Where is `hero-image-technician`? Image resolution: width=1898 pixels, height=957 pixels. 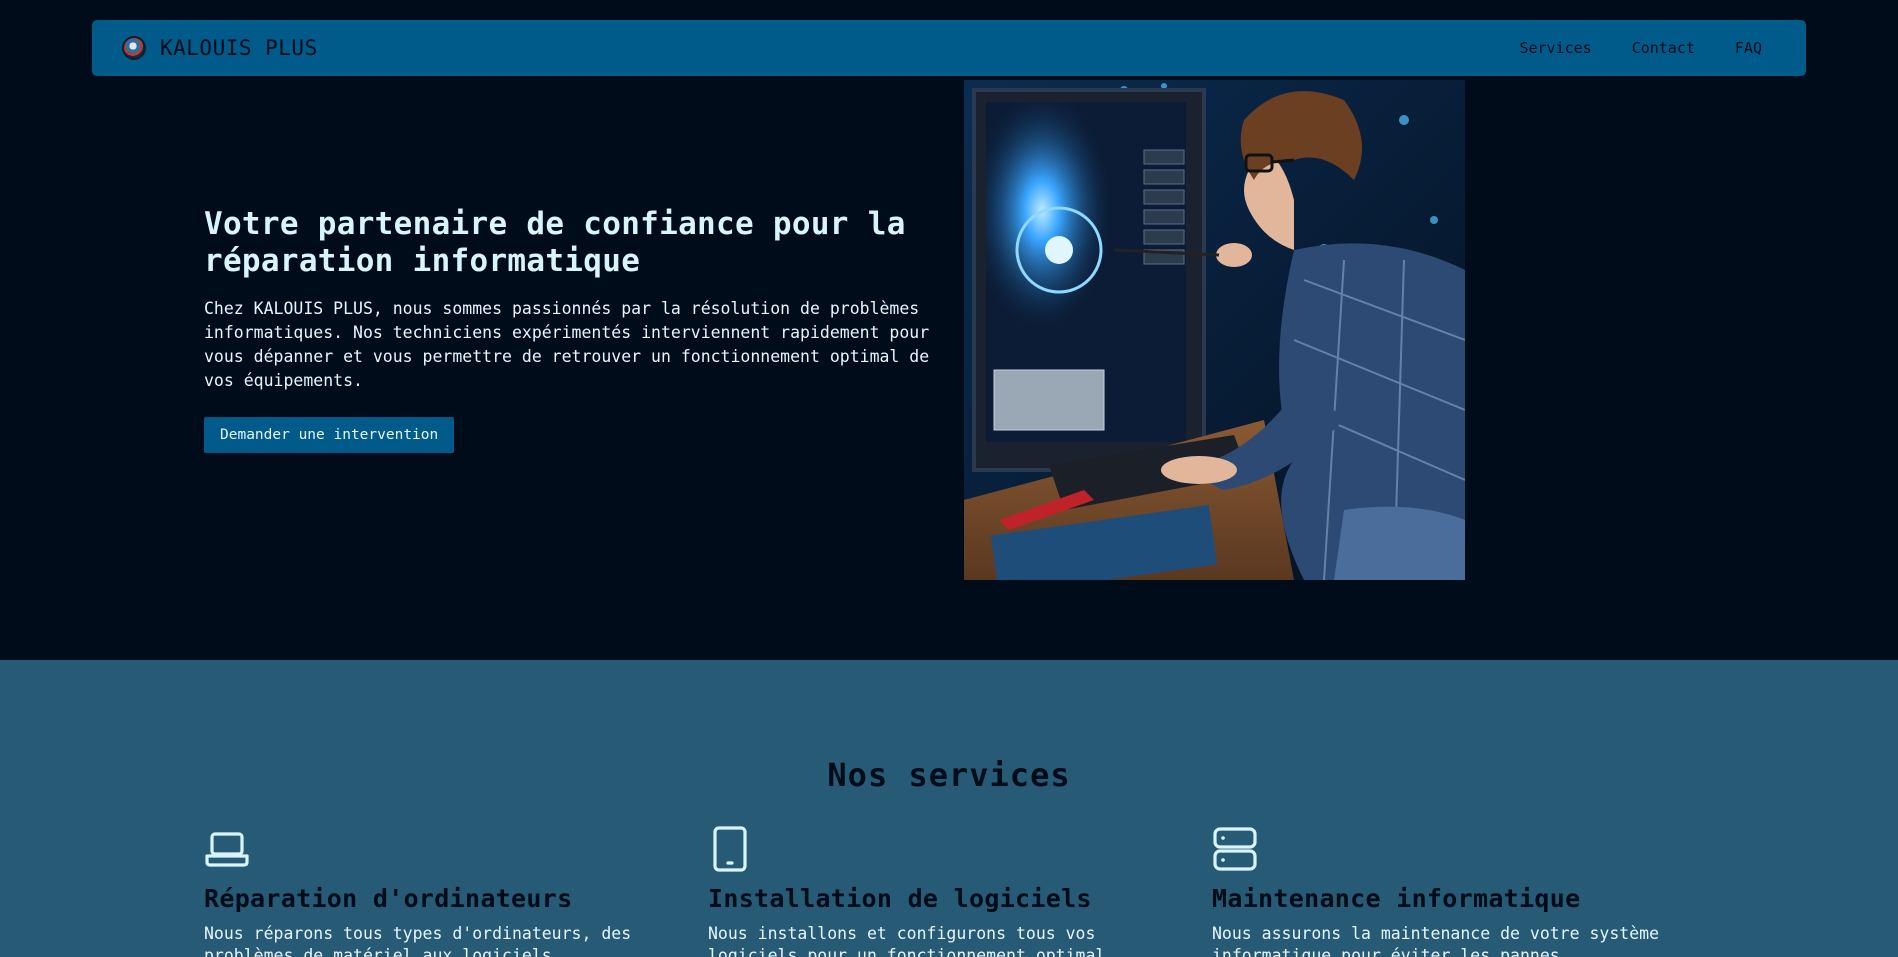 hero-image-technician is located at coordinates (1214, 330).